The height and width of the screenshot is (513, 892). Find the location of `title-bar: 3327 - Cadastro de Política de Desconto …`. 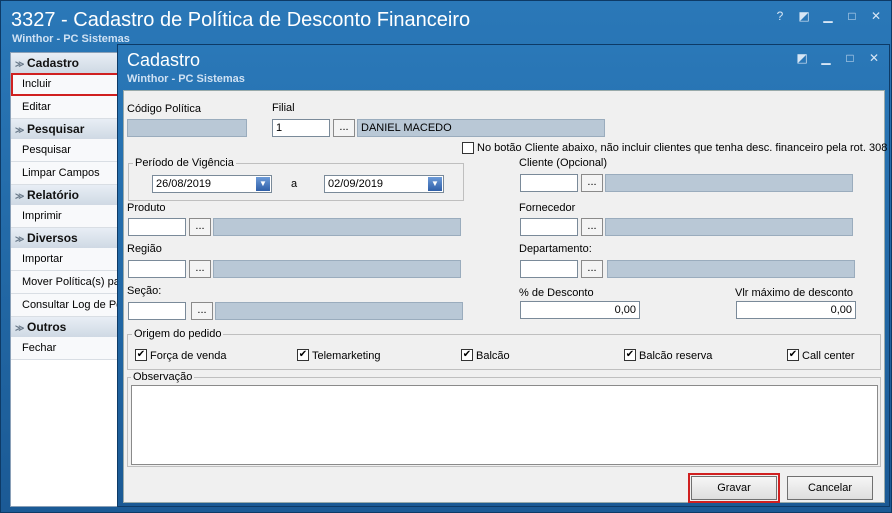

title-bar: 3327 - Cadastro de Política de Desconto … is located at coordinates (446, 24).